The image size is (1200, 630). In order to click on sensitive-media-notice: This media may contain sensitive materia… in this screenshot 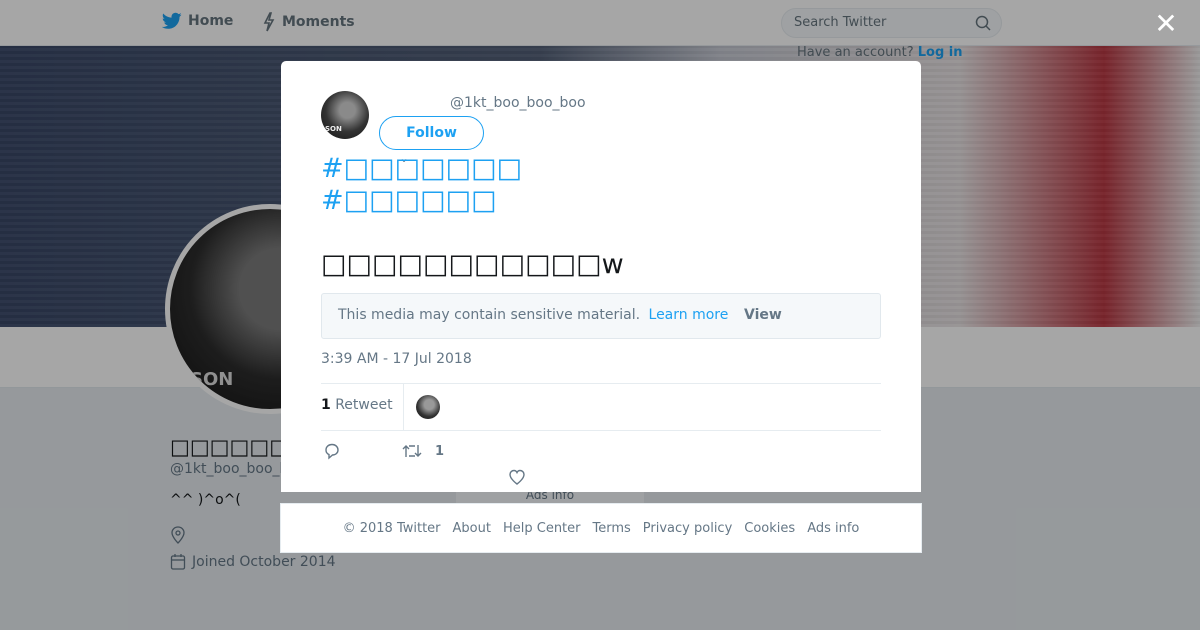, I will do `click(601, 316)`.